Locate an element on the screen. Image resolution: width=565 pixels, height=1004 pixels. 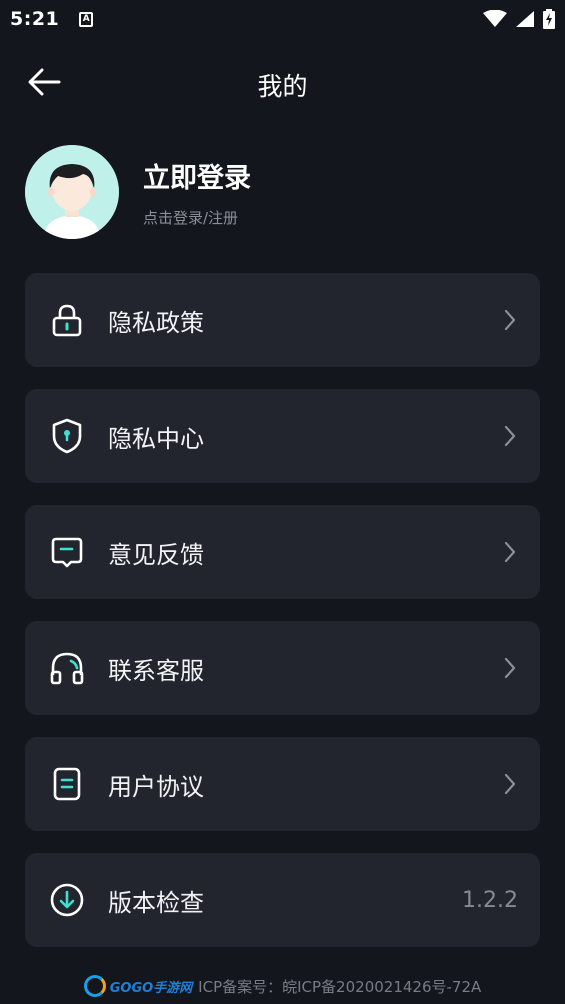
menu-item-label: 联系客服 is located at coordinates (156, 670).